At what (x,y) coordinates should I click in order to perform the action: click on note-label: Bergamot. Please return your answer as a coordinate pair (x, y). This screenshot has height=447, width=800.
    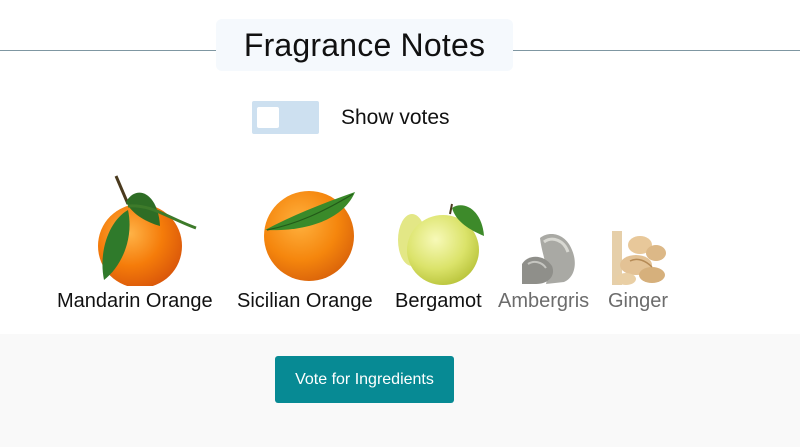
    Looking at the image, I should click on (438, 301).